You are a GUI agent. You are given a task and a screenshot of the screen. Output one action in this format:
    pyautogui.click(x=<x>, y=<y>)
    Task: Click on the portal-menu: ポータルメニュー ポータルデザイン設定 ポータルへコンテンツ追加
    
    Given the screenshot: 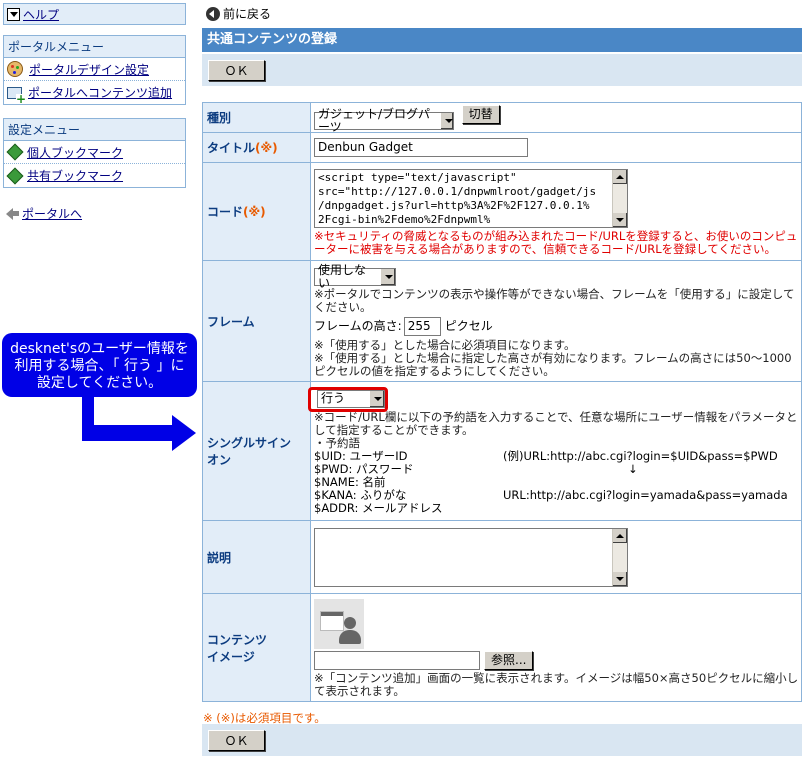 What is the action you would take?
    pyautogui.click(x=94, y=70)
    